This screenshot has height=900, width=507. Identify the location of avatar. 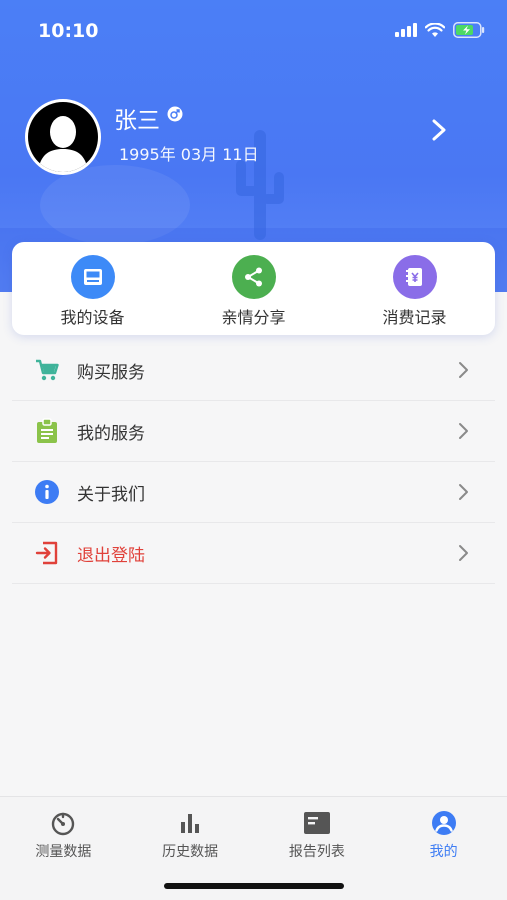
(63, 137).